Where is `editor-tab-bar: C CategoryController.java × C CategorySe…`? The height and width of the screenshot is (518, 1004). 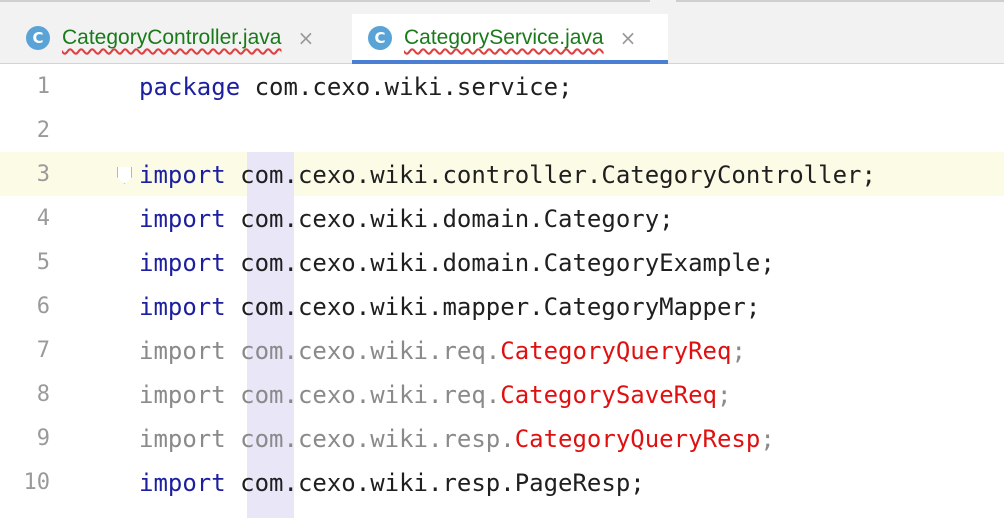 editor-tab-bar: C CategoryController.java × C CategorySe… is located at coordinates (502, 32).